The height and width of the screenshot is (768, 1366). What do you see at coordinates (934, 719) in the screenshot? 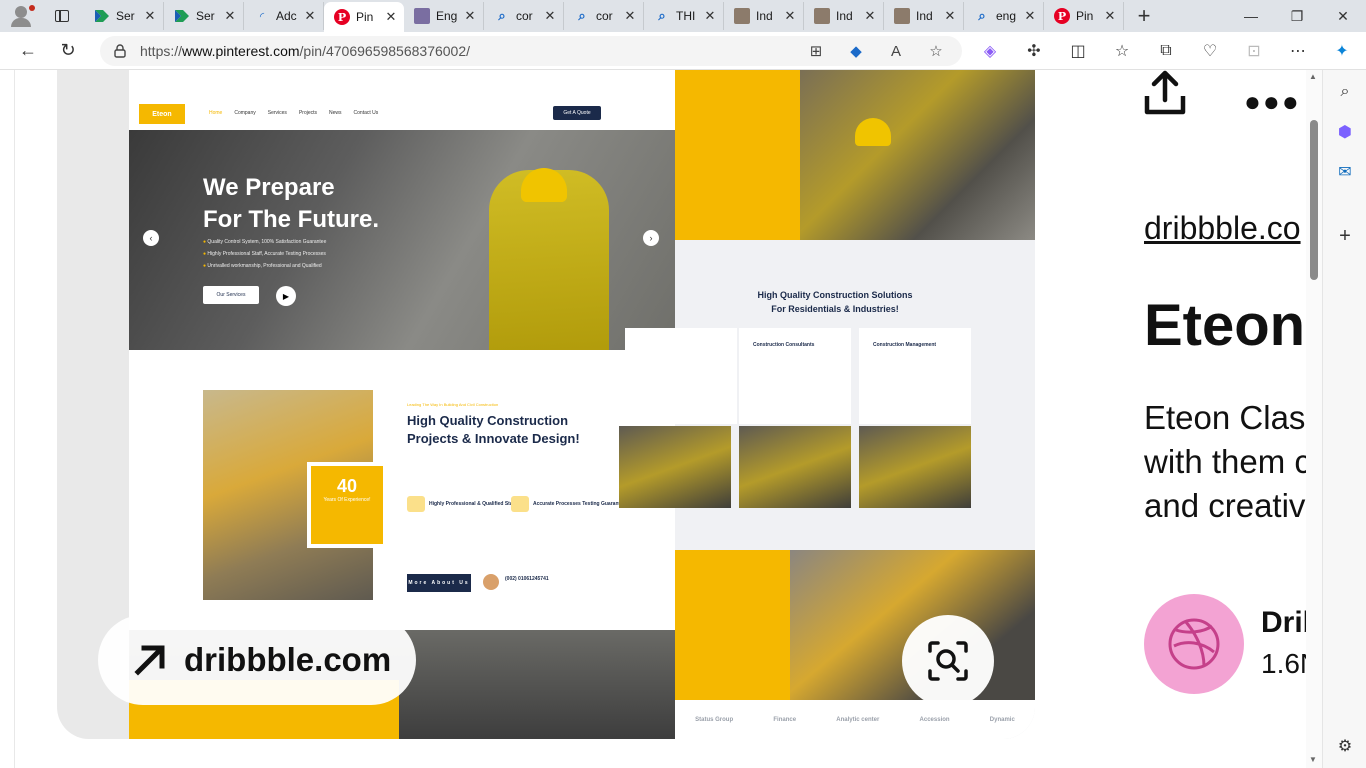
I see `partner-logo: Accession` at bounding box center [934, 719].